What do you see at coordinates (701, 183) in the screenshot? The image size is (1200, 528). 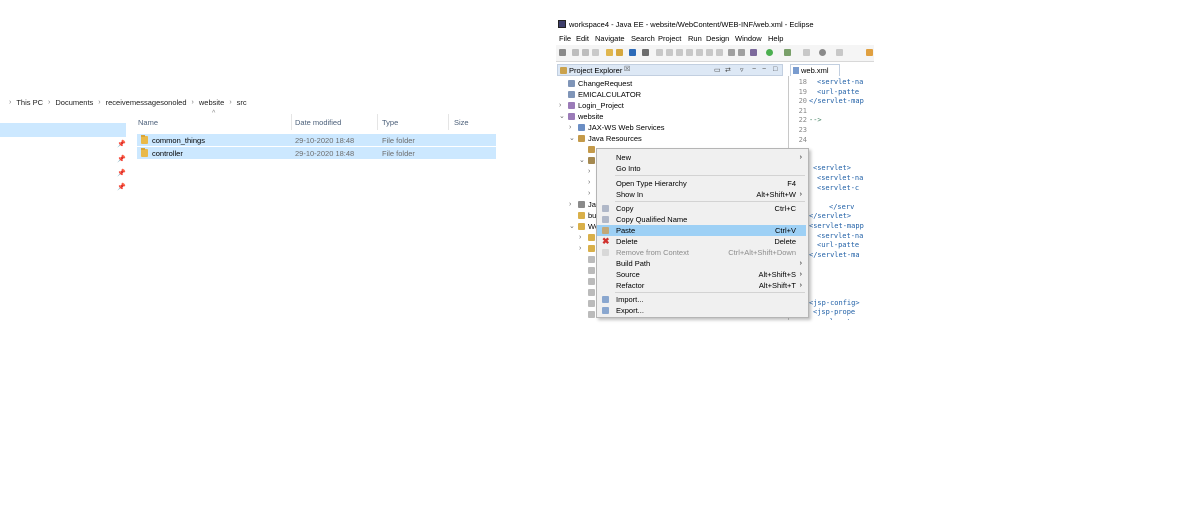 I see `menu-item-open-type-hierarchy: Open Type Hierarchy F4` at bounding box center [701, 183].